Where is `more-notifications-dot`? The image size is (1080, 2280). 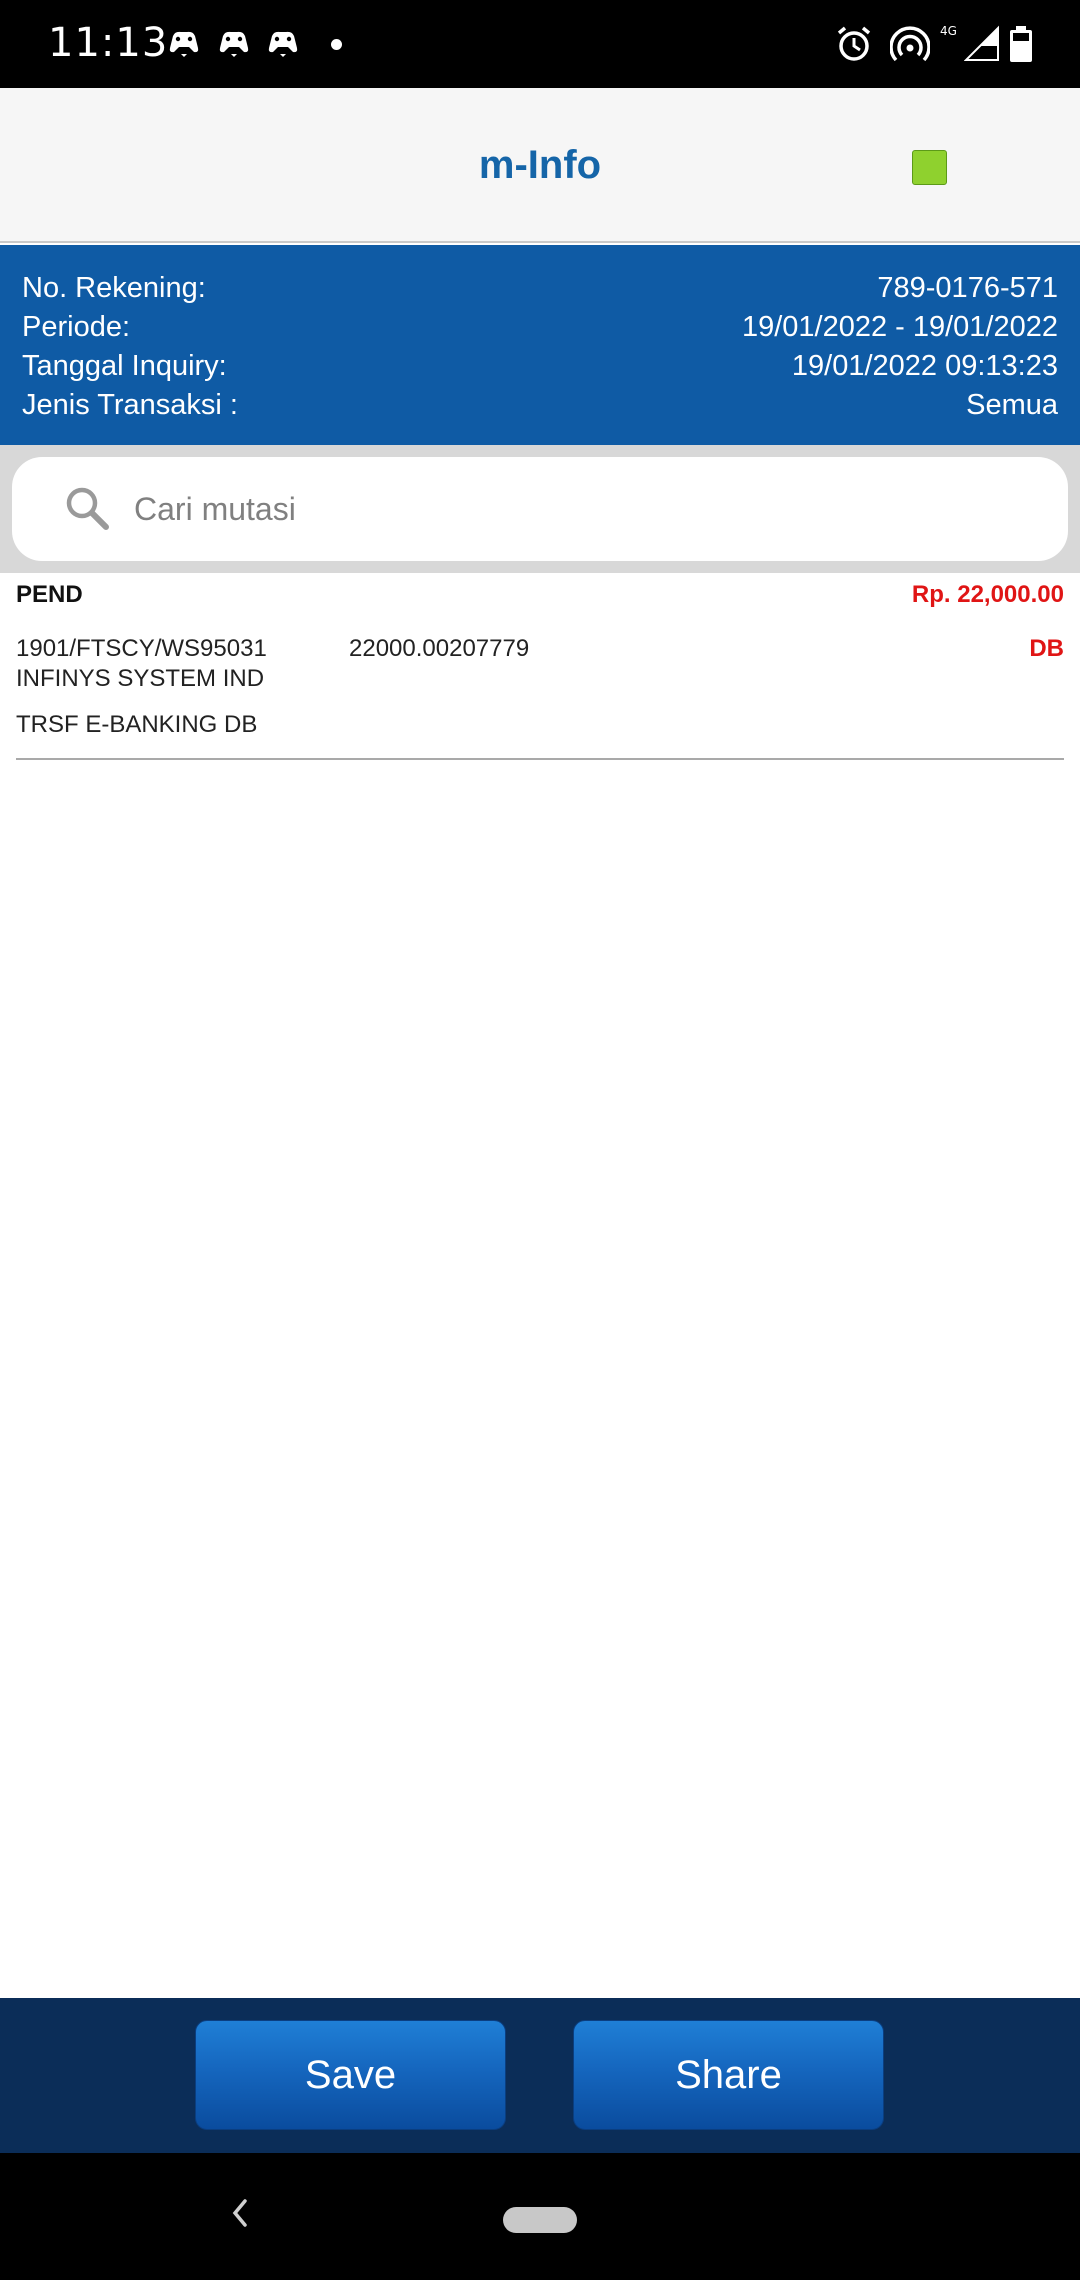
more-notifications-dot is located at coordinates (336, 44).